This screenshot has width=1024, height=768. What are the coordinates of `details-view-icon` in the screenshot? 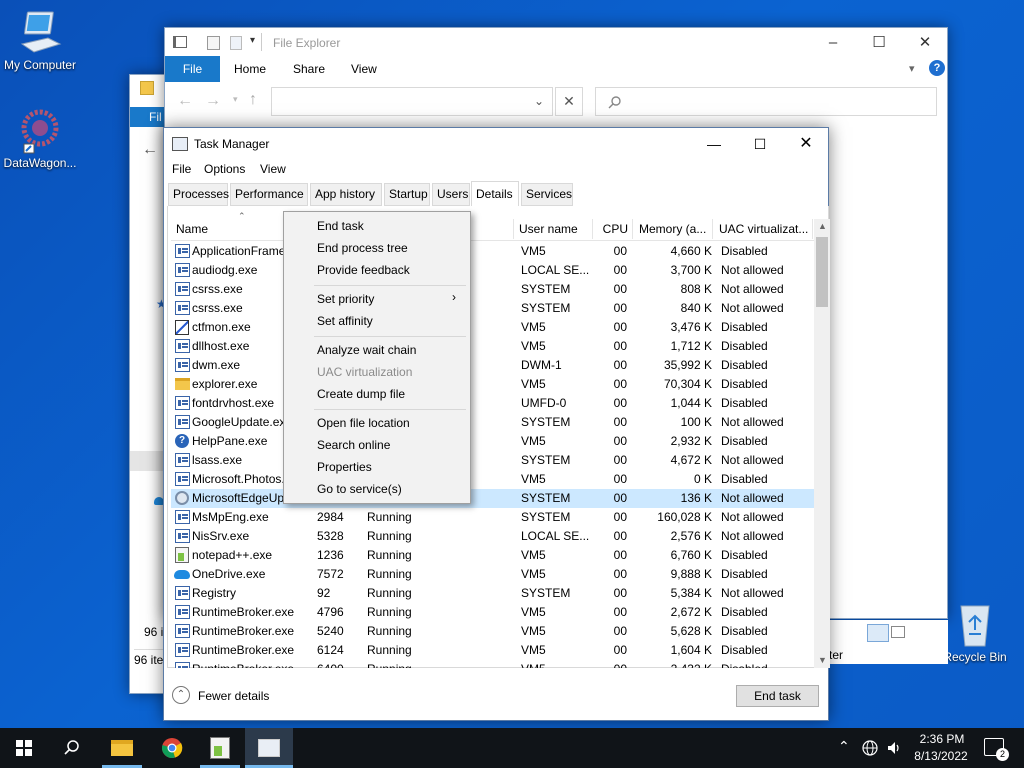 It's located at (878, 633).